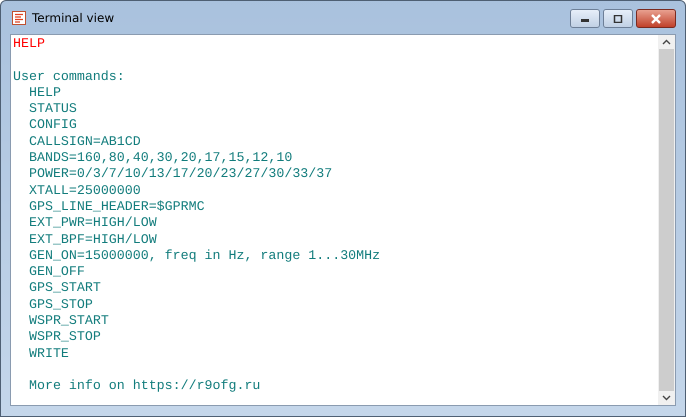 Image resolution: width=686 pixels, height=417 pixels. Describe the element at coordinates (85, 142) in the screenshot. I see `terminal-line: CALLSIGN=AB1CD` at that location.